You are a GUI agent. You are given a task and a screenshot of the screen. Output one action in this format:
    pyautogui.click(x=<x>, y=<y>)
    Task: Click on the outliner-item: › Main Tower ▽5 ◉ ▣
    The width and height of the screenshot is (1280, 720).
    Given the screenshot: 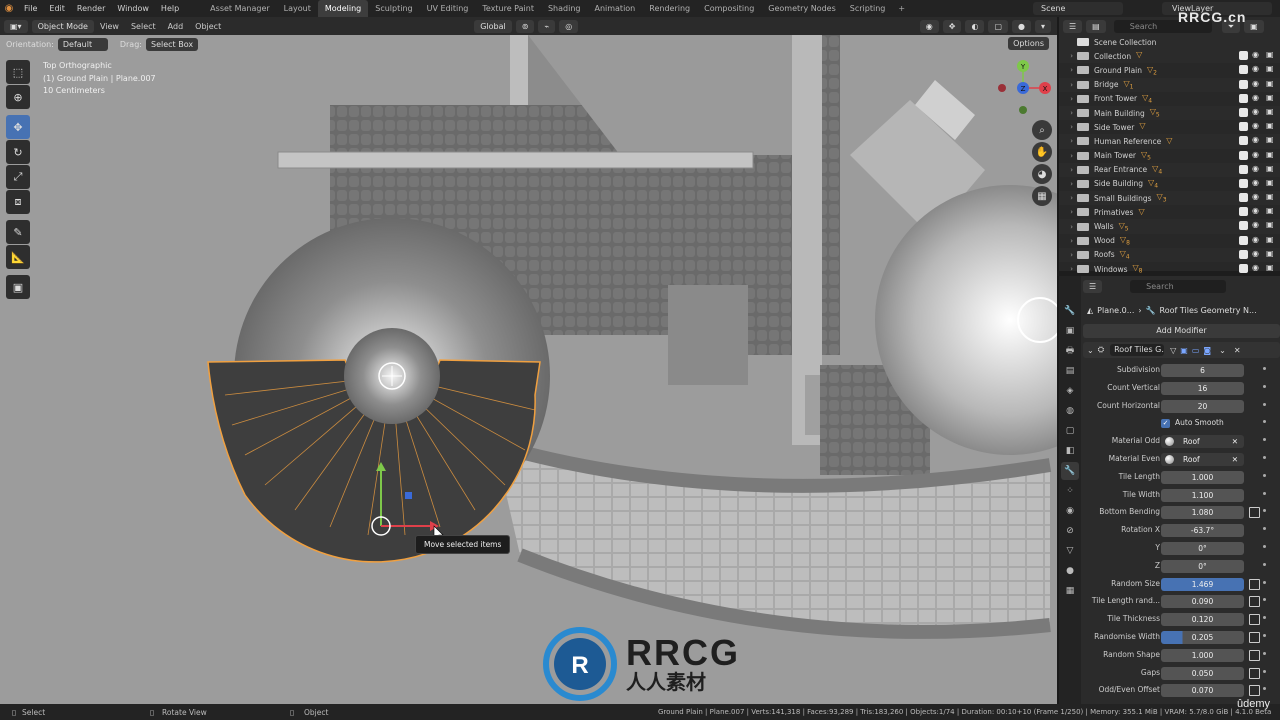 What is the action you would take?
    pyautogui.click(x=1169, y=156)
    